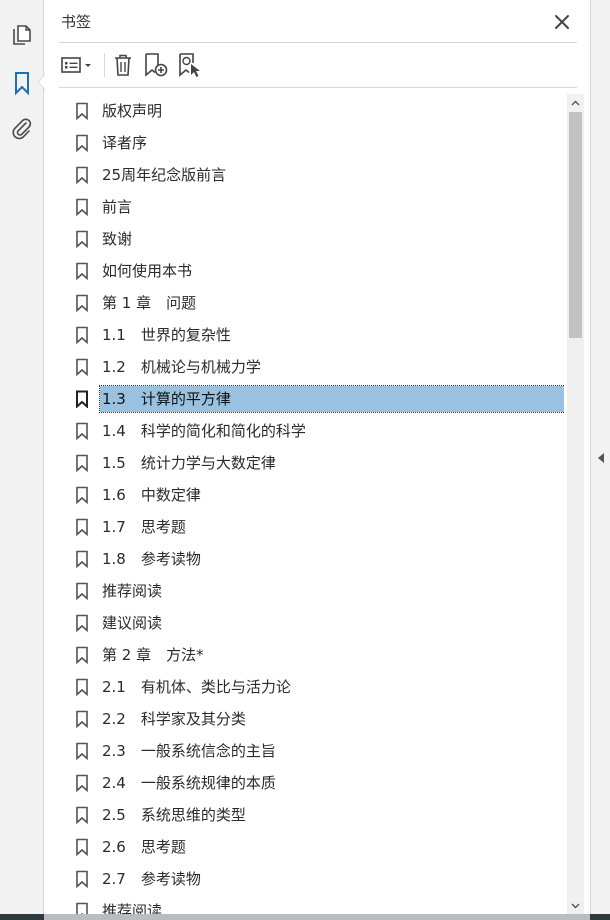 The image size is (610, 920). What do you see at coordinates (144, 847) in the screenshot?
I see `bookmark-label: 2.6 思考题` at bounding box center [144, 847].